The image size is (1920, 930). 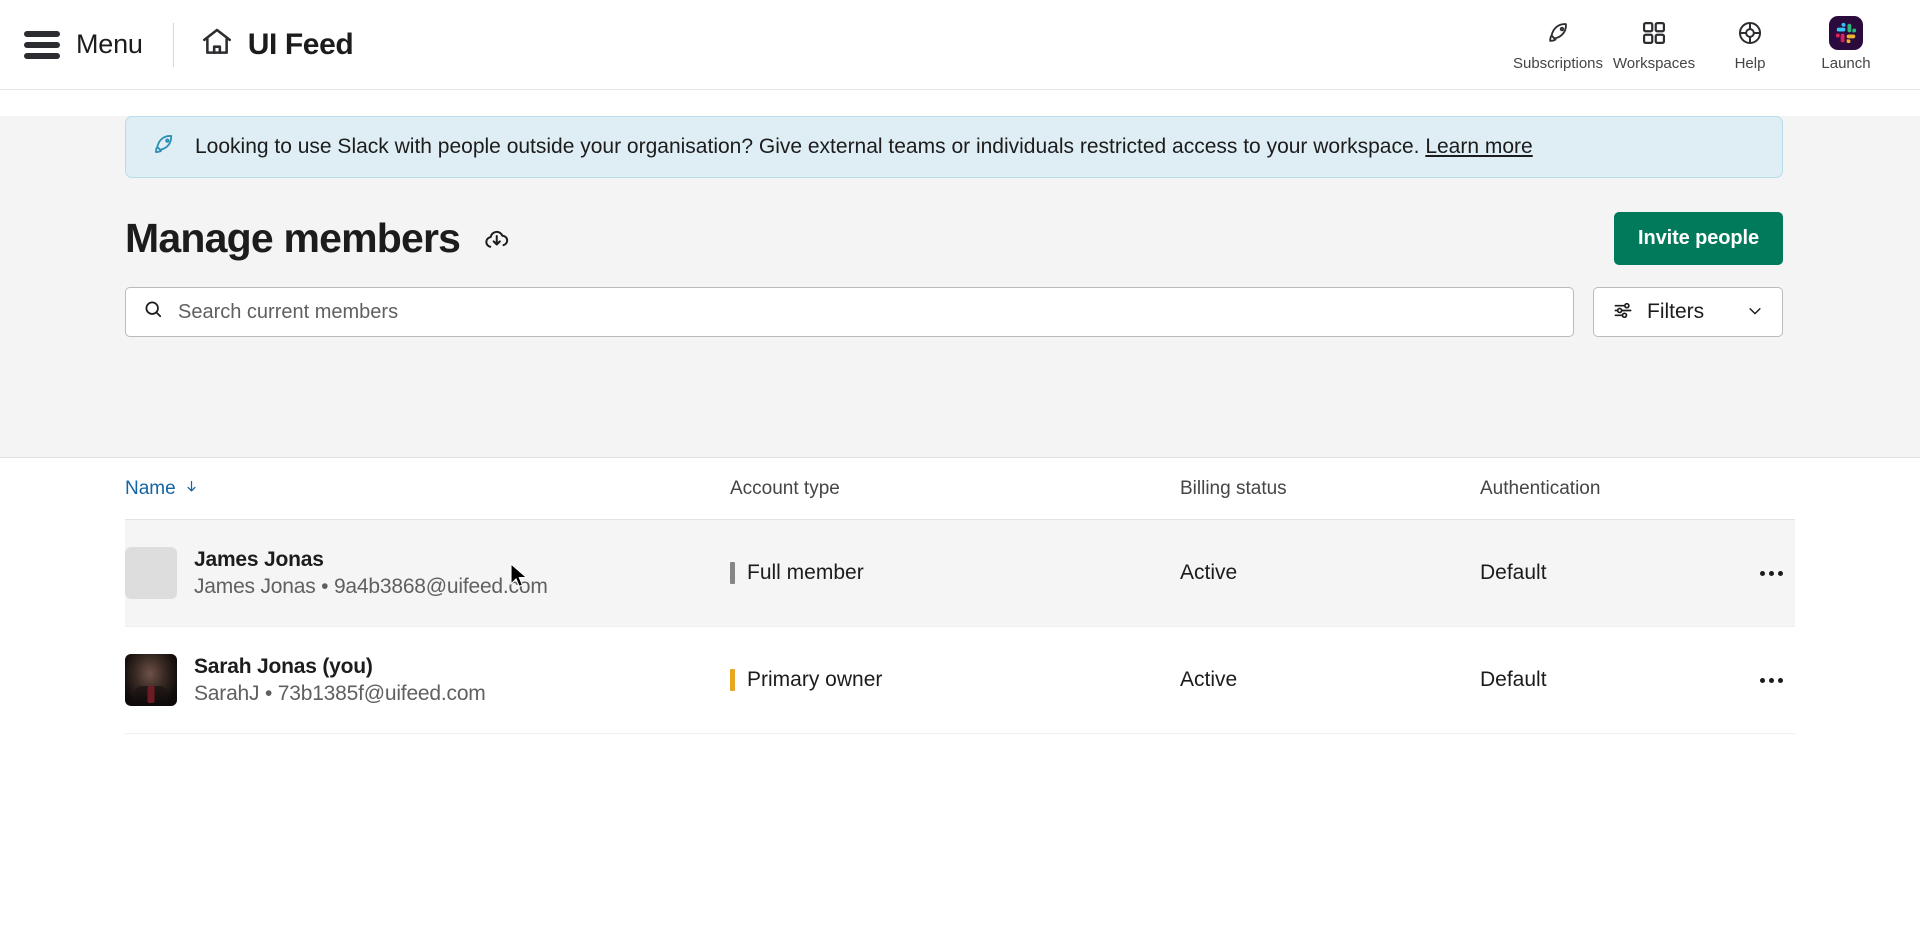 I want to click on home-icon, so click(x=217, y=44).